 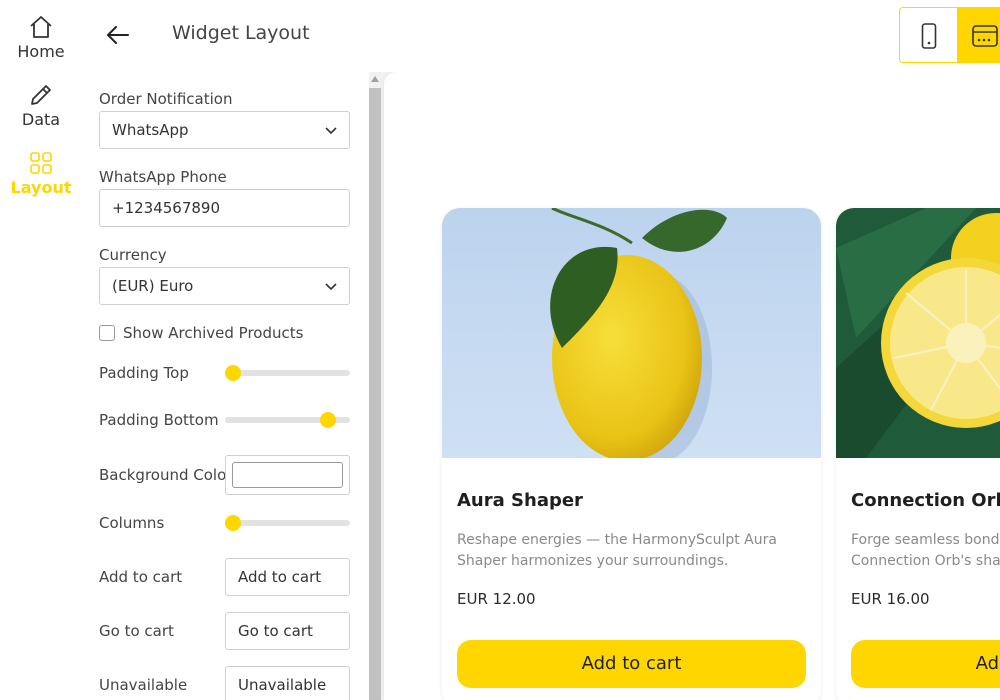 I want to click on padding-bottom-slider, so click(x=287, y=420).